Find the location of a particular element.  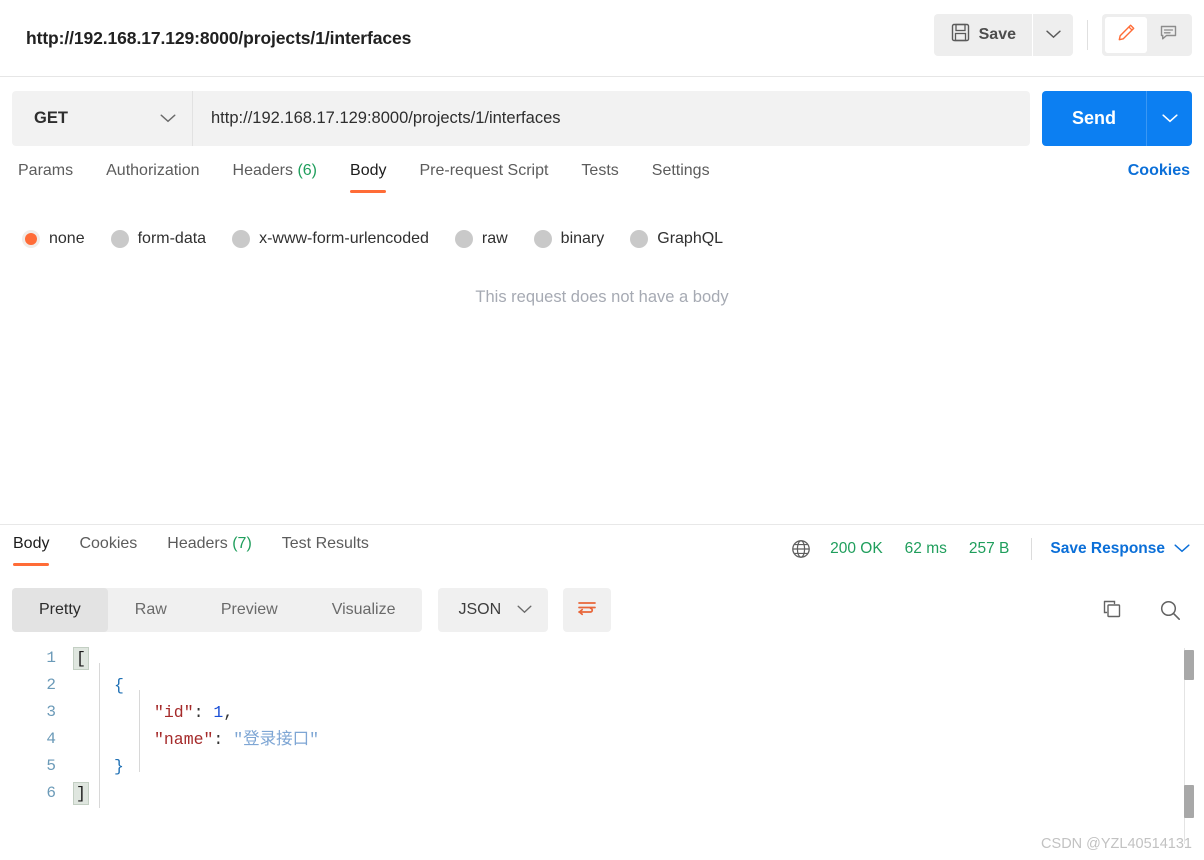

line-number: 4 is located at coordinates (51, 739).